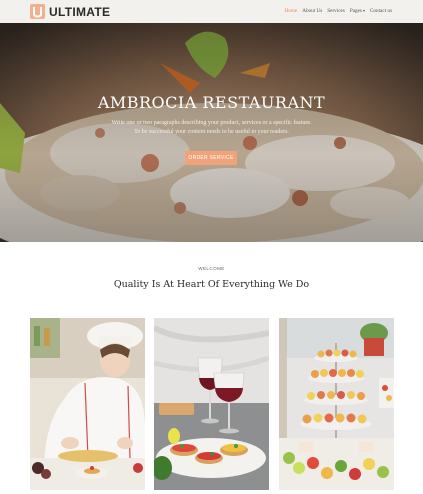 The image size is (423, 494). I want to click on chef-decorating-tarts-photo, so click(87, 404).